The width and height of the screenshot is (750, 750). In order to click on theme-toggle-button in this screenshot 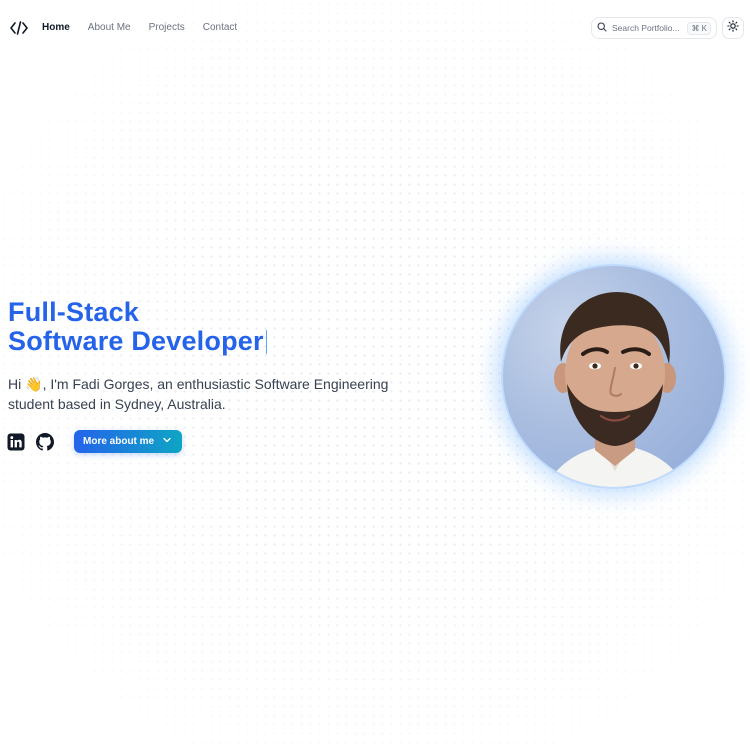, I will do `click(733, 28)`.